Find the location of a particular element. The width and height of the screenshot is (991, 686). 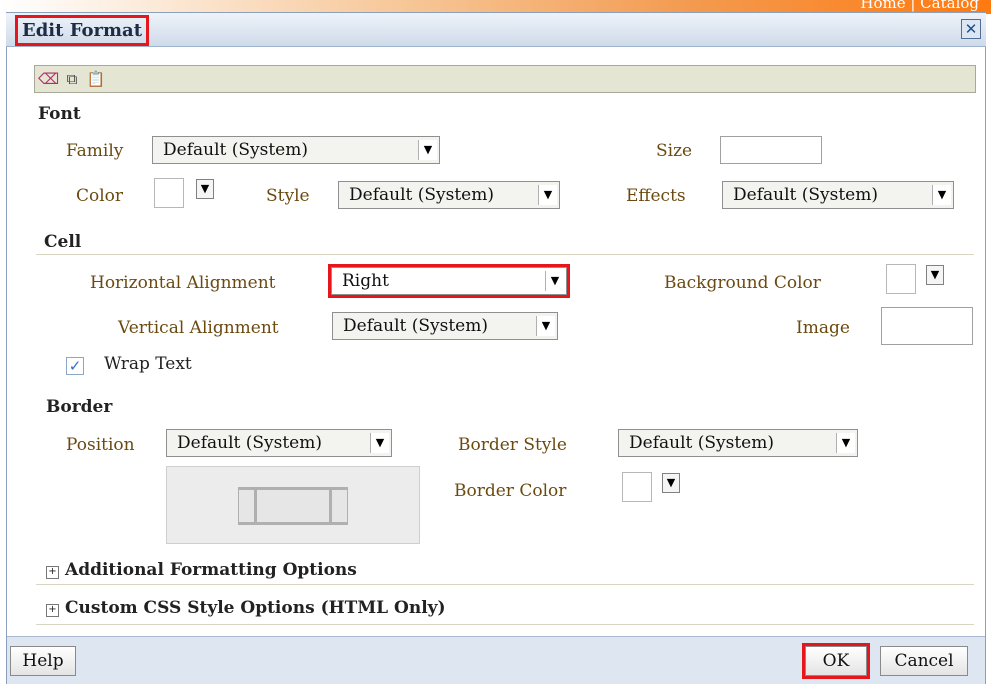

position-select: Default (System) ▼ is located at coordinates (279, 443).